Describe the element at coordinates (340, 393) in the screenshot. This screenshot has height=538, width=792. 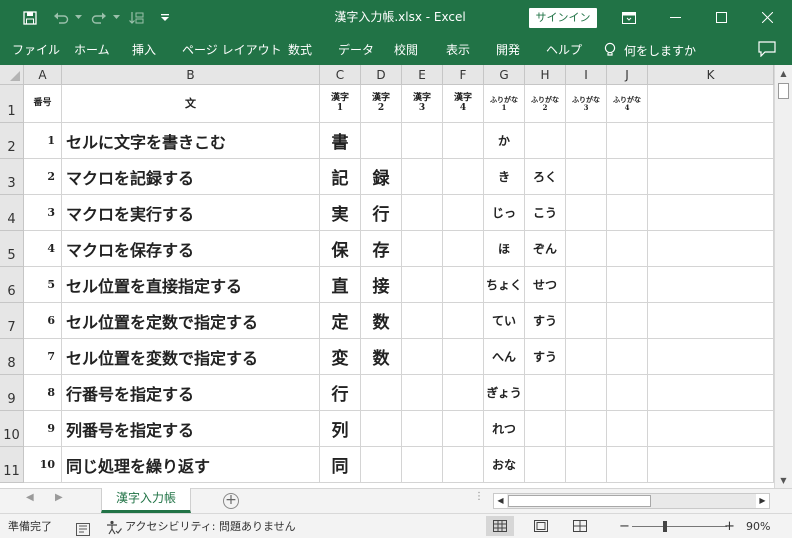
I see `cell-kanji-1: 行` at that location.